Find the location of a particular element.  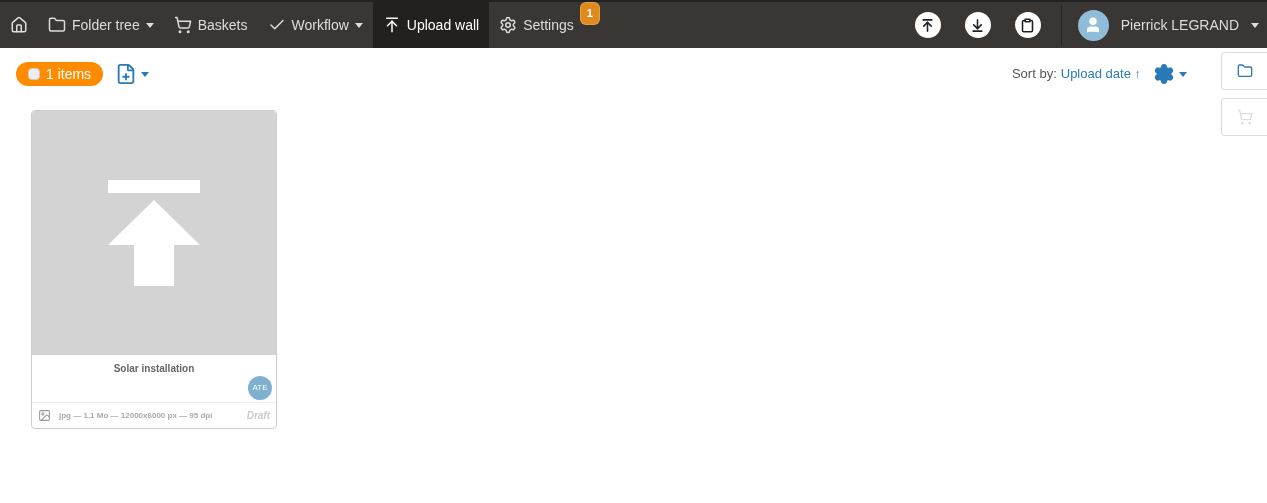

file-meta: jpg — 1.1 Mo — 12000x6000 px — 95 dpi is located at coordinates (136, 415).